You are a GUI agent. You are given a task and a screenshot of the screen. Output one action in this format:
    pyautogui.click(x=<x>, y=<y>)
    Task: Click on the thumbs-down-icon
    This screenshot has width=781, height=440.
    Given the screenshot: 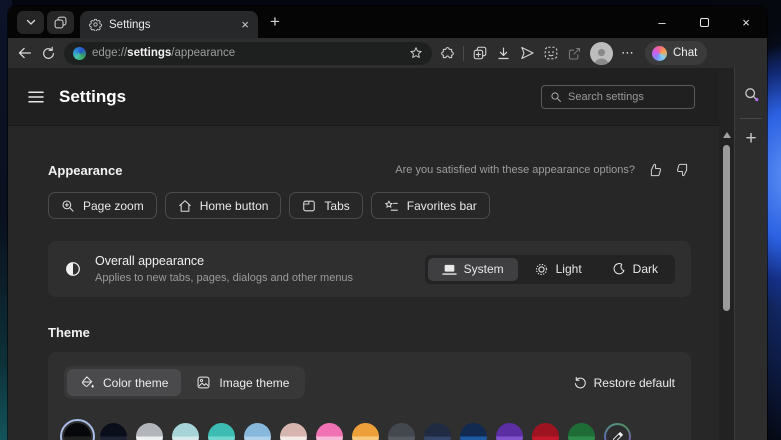 What is the action you would take?
    pyautogui.click(x=683, y=170)
    